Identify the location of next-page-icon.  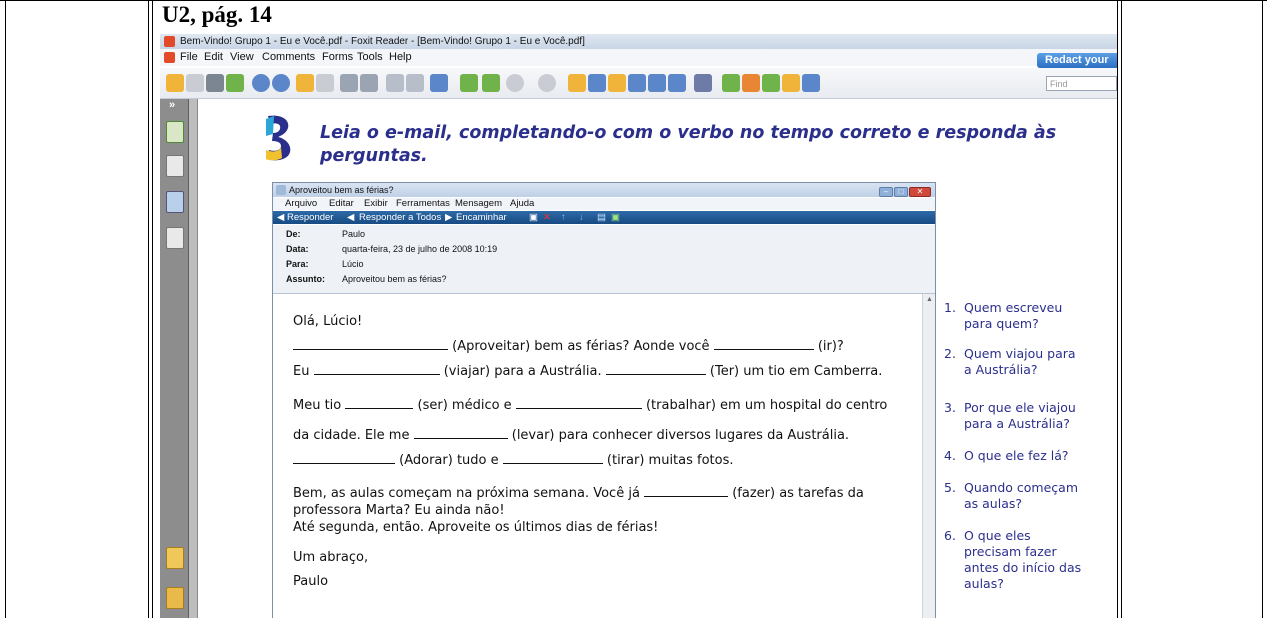
(281, 83).